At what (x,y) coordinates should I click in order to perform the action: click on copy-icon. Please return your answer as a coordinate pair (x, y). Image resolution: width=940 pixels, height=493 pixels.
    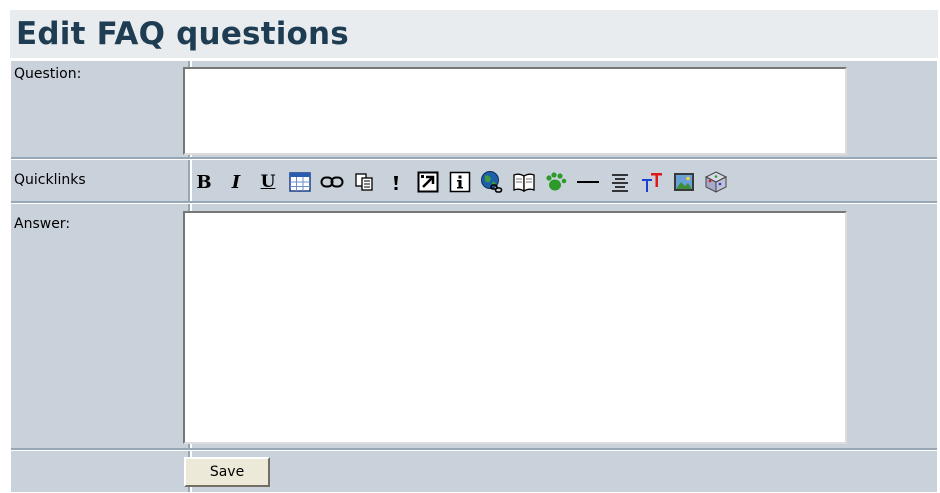
    Looking at the image, I should click on (364, 182).